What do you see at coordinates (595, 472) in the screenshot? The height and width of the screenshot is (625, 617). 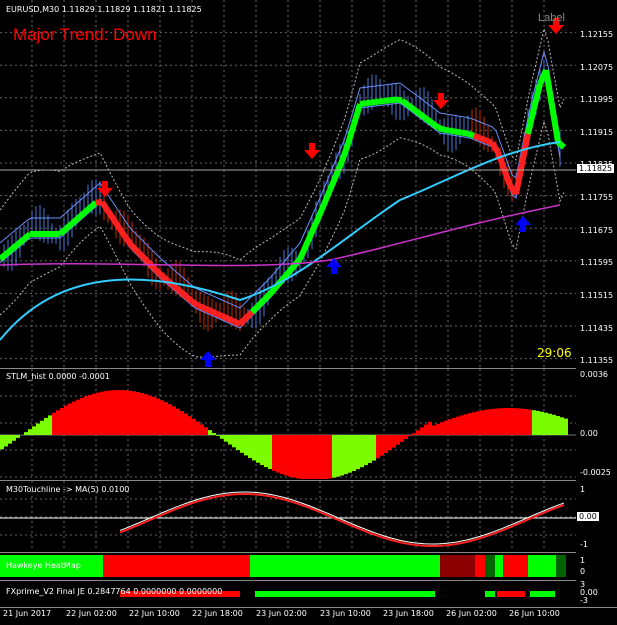 I see `stlm-tick: -0.0025` at bounding box center [595, 472].